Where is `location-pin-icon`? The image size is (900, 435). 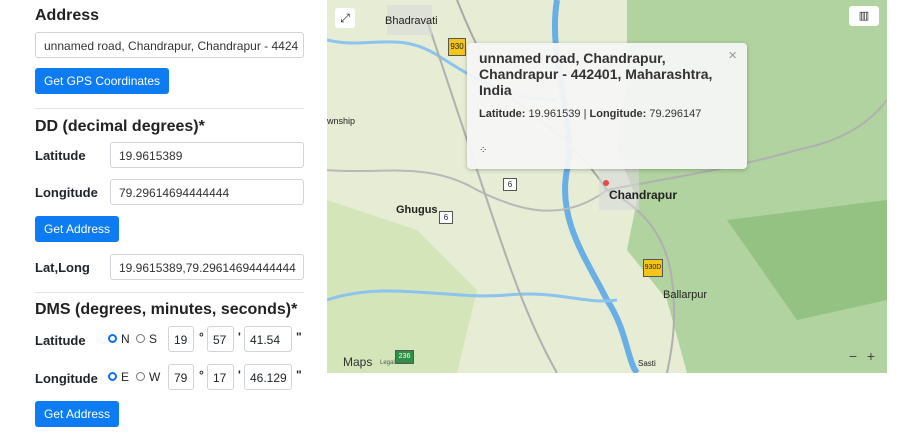 location-pin-icon is located at coordinates (606, 183).